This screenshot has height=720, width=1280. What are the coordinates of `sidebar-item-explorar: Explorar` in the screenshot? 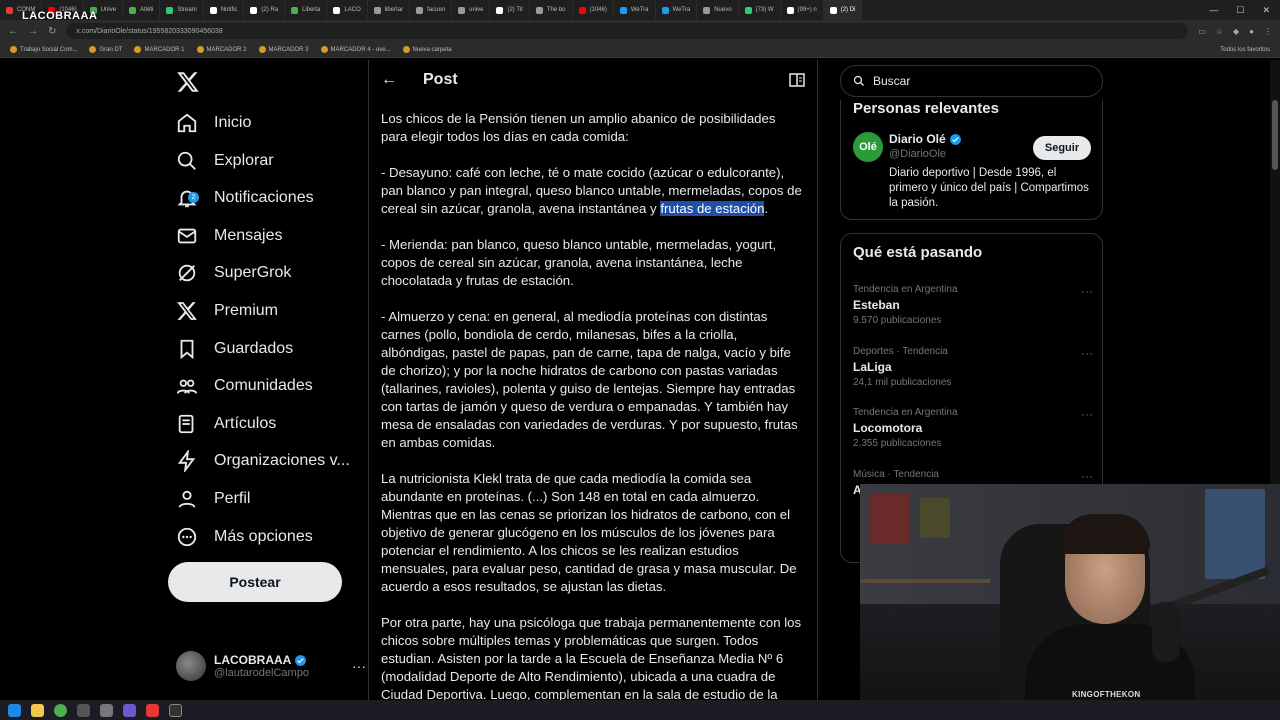 It's located at (225, 161).